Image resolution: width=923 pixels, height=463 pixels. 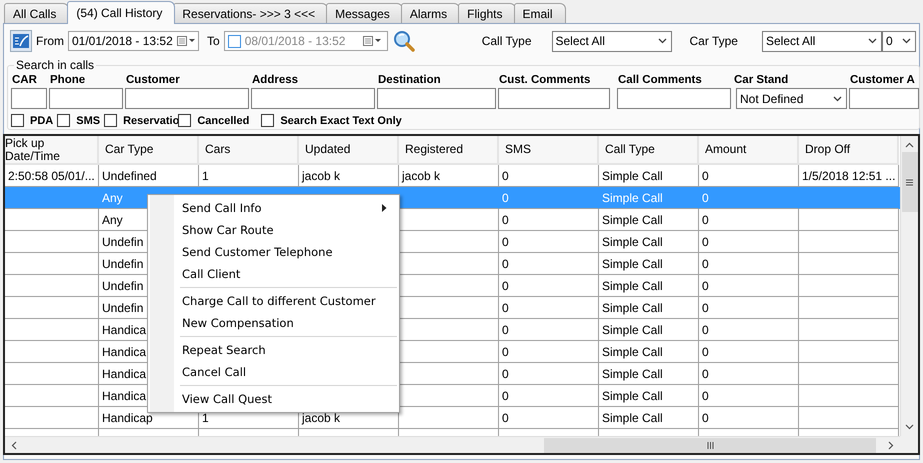 What do you see at coordinates (21, 41) in the screenshot?
I see `calendar-edit-icon` at bounding box center [21, 41].